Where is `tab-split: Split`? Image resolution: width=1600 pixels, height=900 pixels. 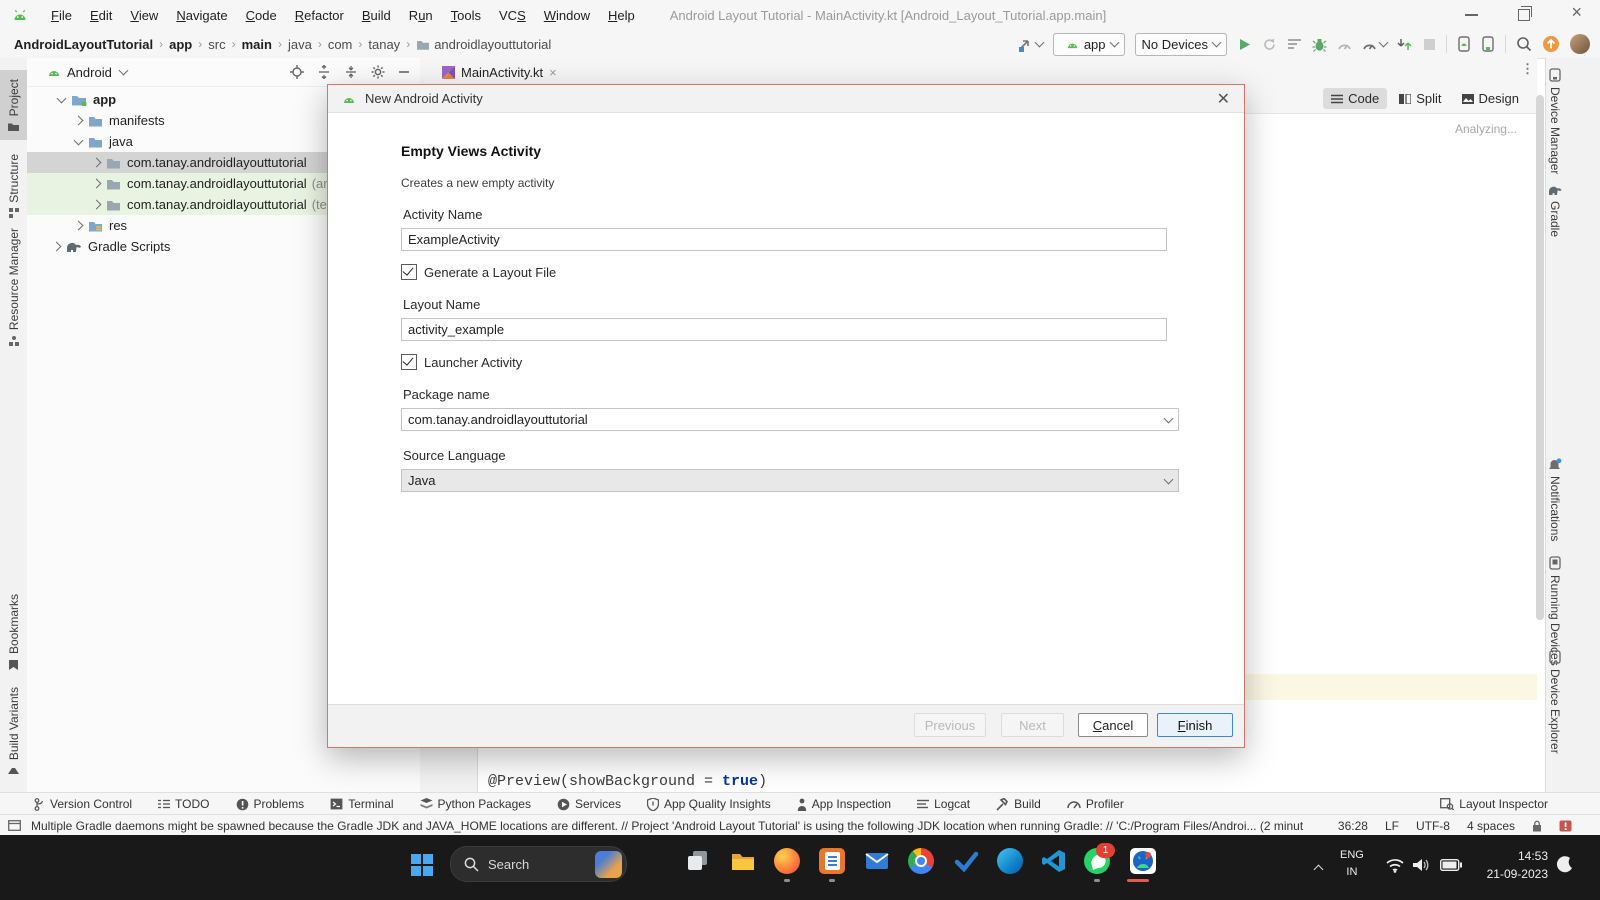 tab-split: Split is located at coordinates (1420, 98).